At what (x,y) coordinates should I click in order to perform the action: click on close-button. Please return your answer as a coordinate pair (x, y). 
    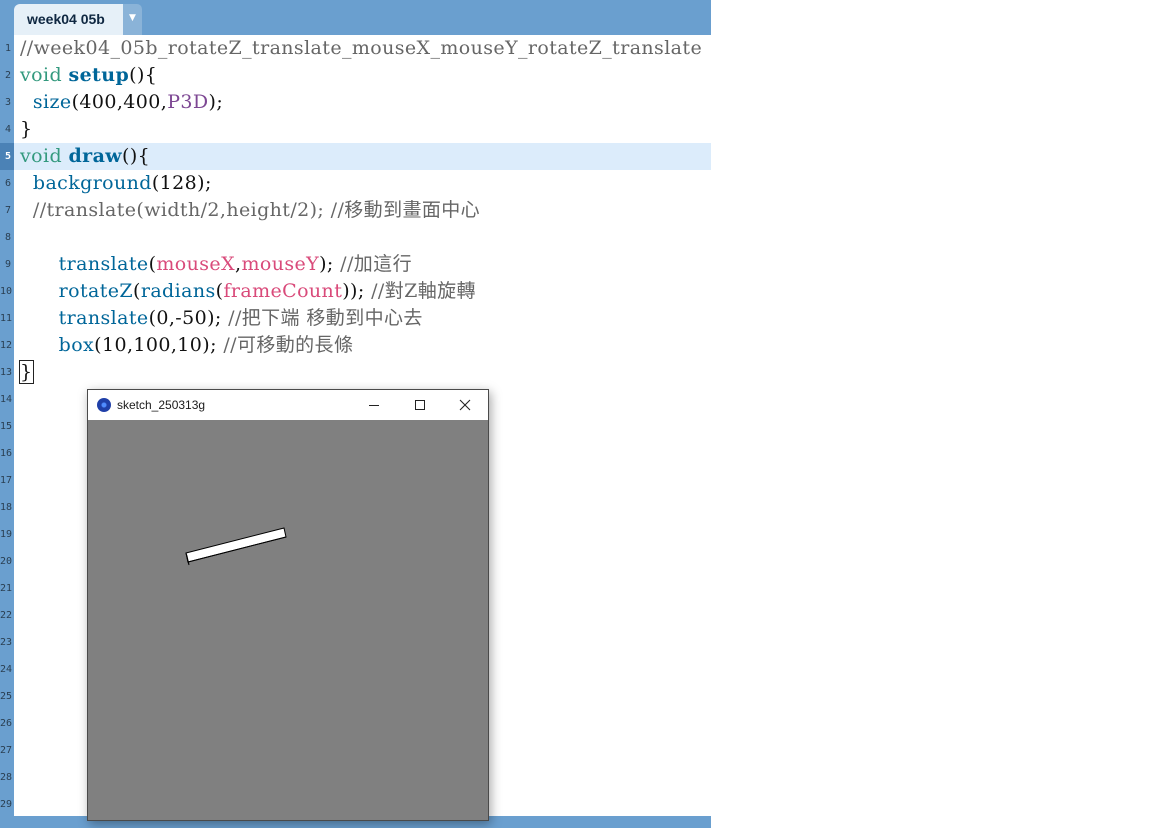
    Looking at the image, I should click on (465, 405).